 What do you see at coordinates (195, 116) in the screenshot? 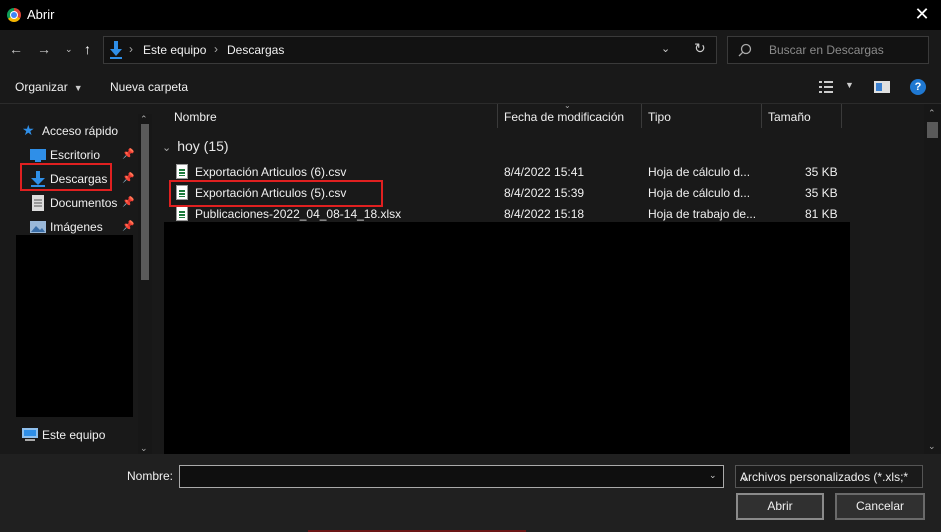
I see `column-header-name: Nombre` at bounding box center [195, 116].